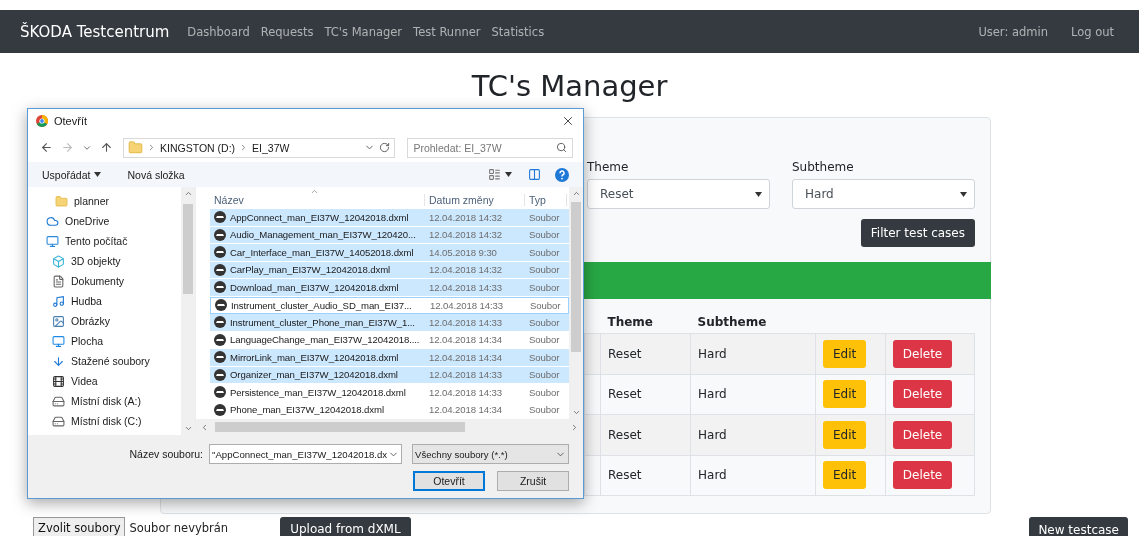 This screenshot has width=1139, height=536. I want to click on preview-pane-button, so click(534, 174).